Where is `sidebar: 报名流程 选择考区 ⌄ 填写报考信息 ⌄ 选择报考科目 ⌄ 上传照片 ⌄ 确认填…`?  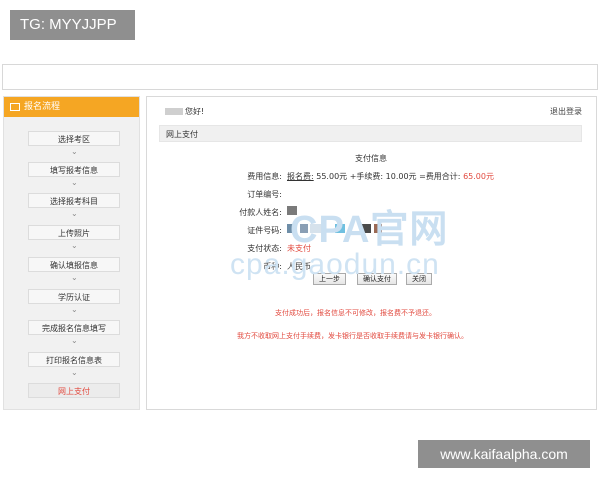
sidebar: 报名流程 选择考区 ⌄ 填写报考信息 ⌄ 选择报考科目 ⌄ 上传照片 ⌄ 确认填… is located at coordinates (71, 253).